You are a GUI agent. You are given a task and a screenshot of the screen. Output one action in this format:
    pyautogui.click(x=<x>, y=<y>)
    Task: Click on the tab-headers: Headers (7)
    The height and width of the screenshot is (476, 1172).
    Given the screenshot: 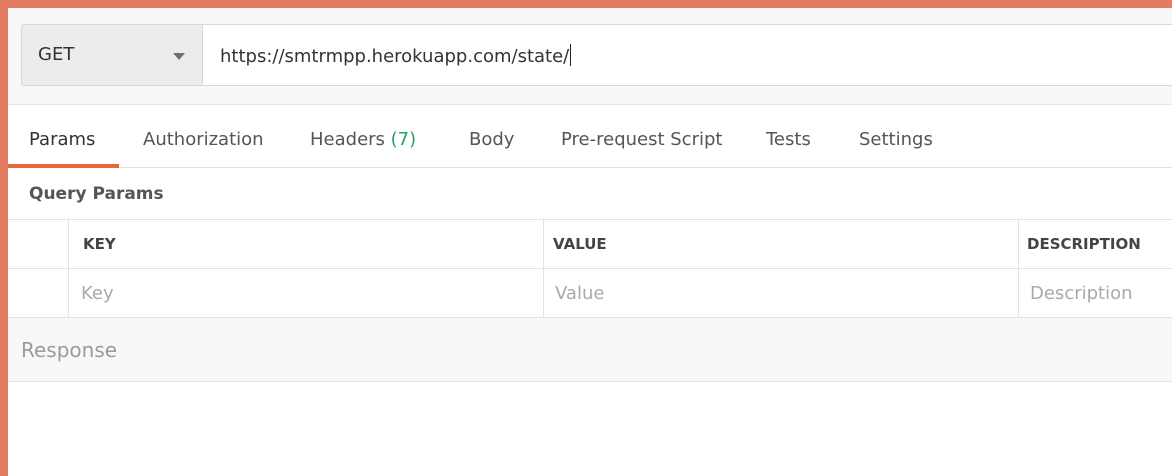 What is the action you would take?
    pyautogui.click(x=363, y=139)
    